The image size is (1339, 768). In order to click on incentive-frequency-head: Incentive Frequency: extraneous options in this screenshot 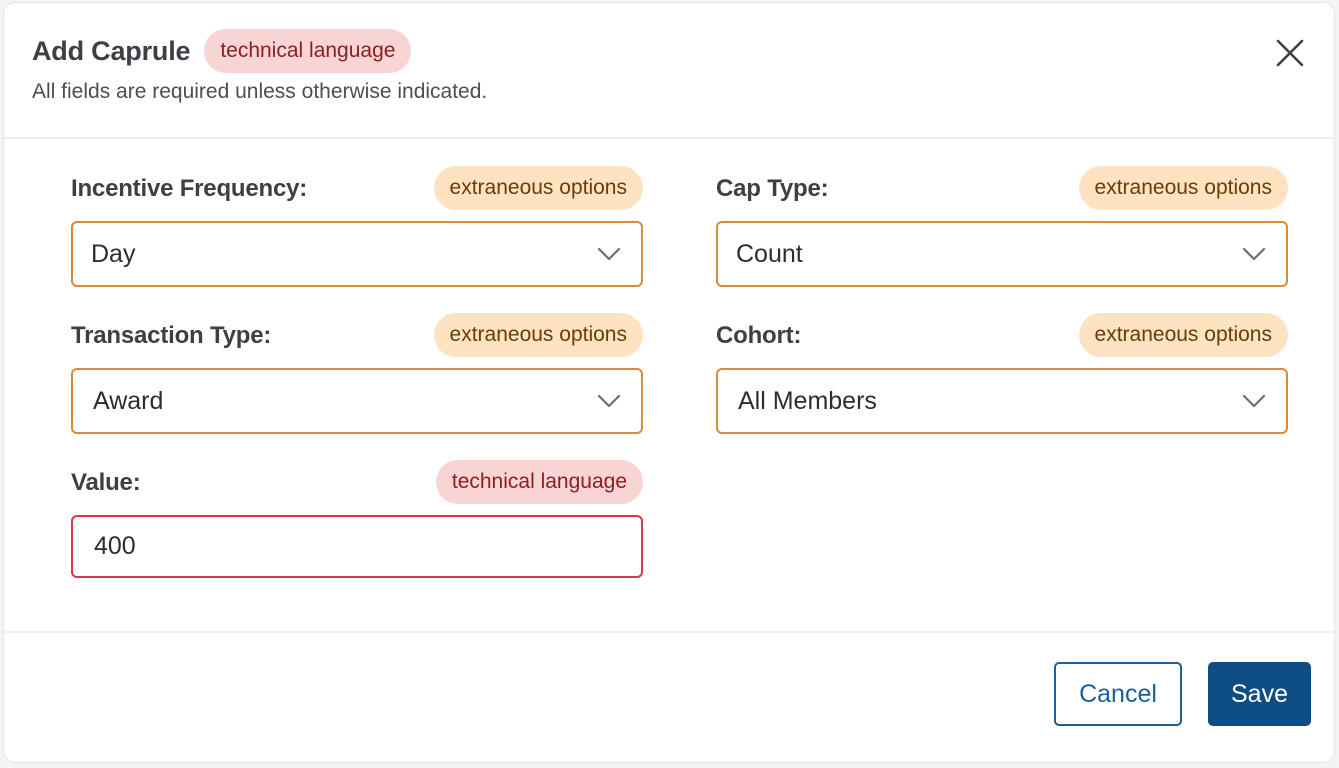, I will do `click(357, 189)`.